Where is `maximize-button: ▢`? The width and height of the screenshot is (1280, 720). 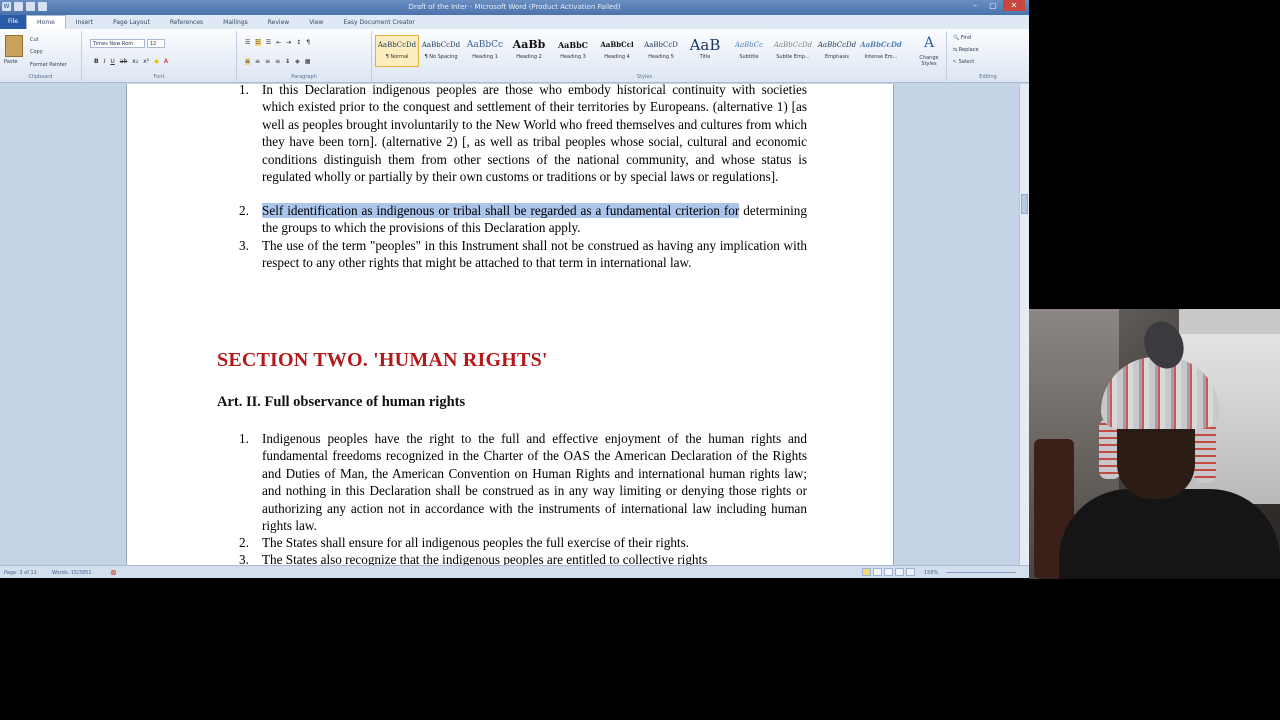 maximize-button: ▢ is located at coordinates (993, 5).